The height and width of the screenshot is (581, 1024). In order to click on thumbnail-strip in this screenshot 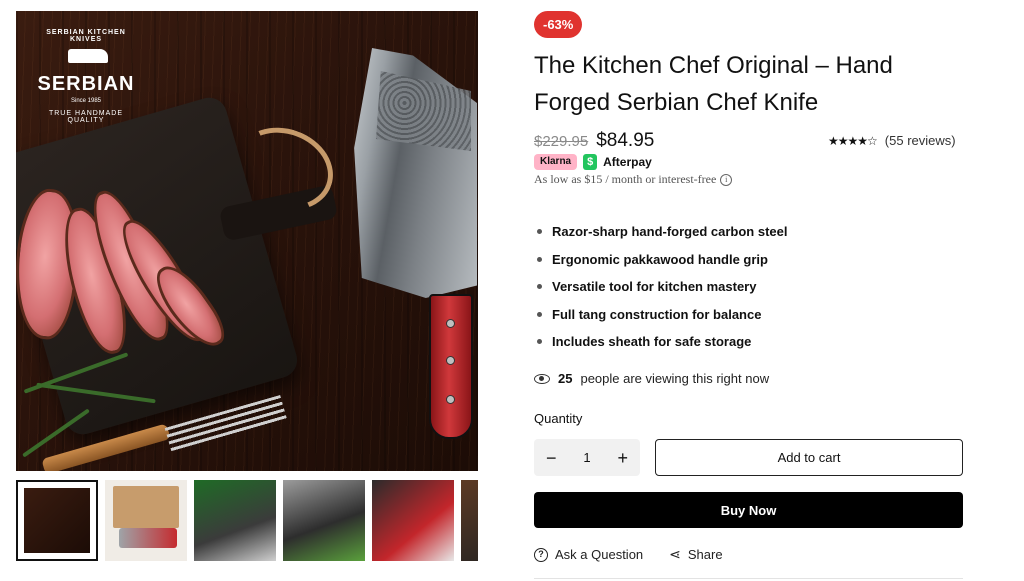, I will do `click(247, 520)`.